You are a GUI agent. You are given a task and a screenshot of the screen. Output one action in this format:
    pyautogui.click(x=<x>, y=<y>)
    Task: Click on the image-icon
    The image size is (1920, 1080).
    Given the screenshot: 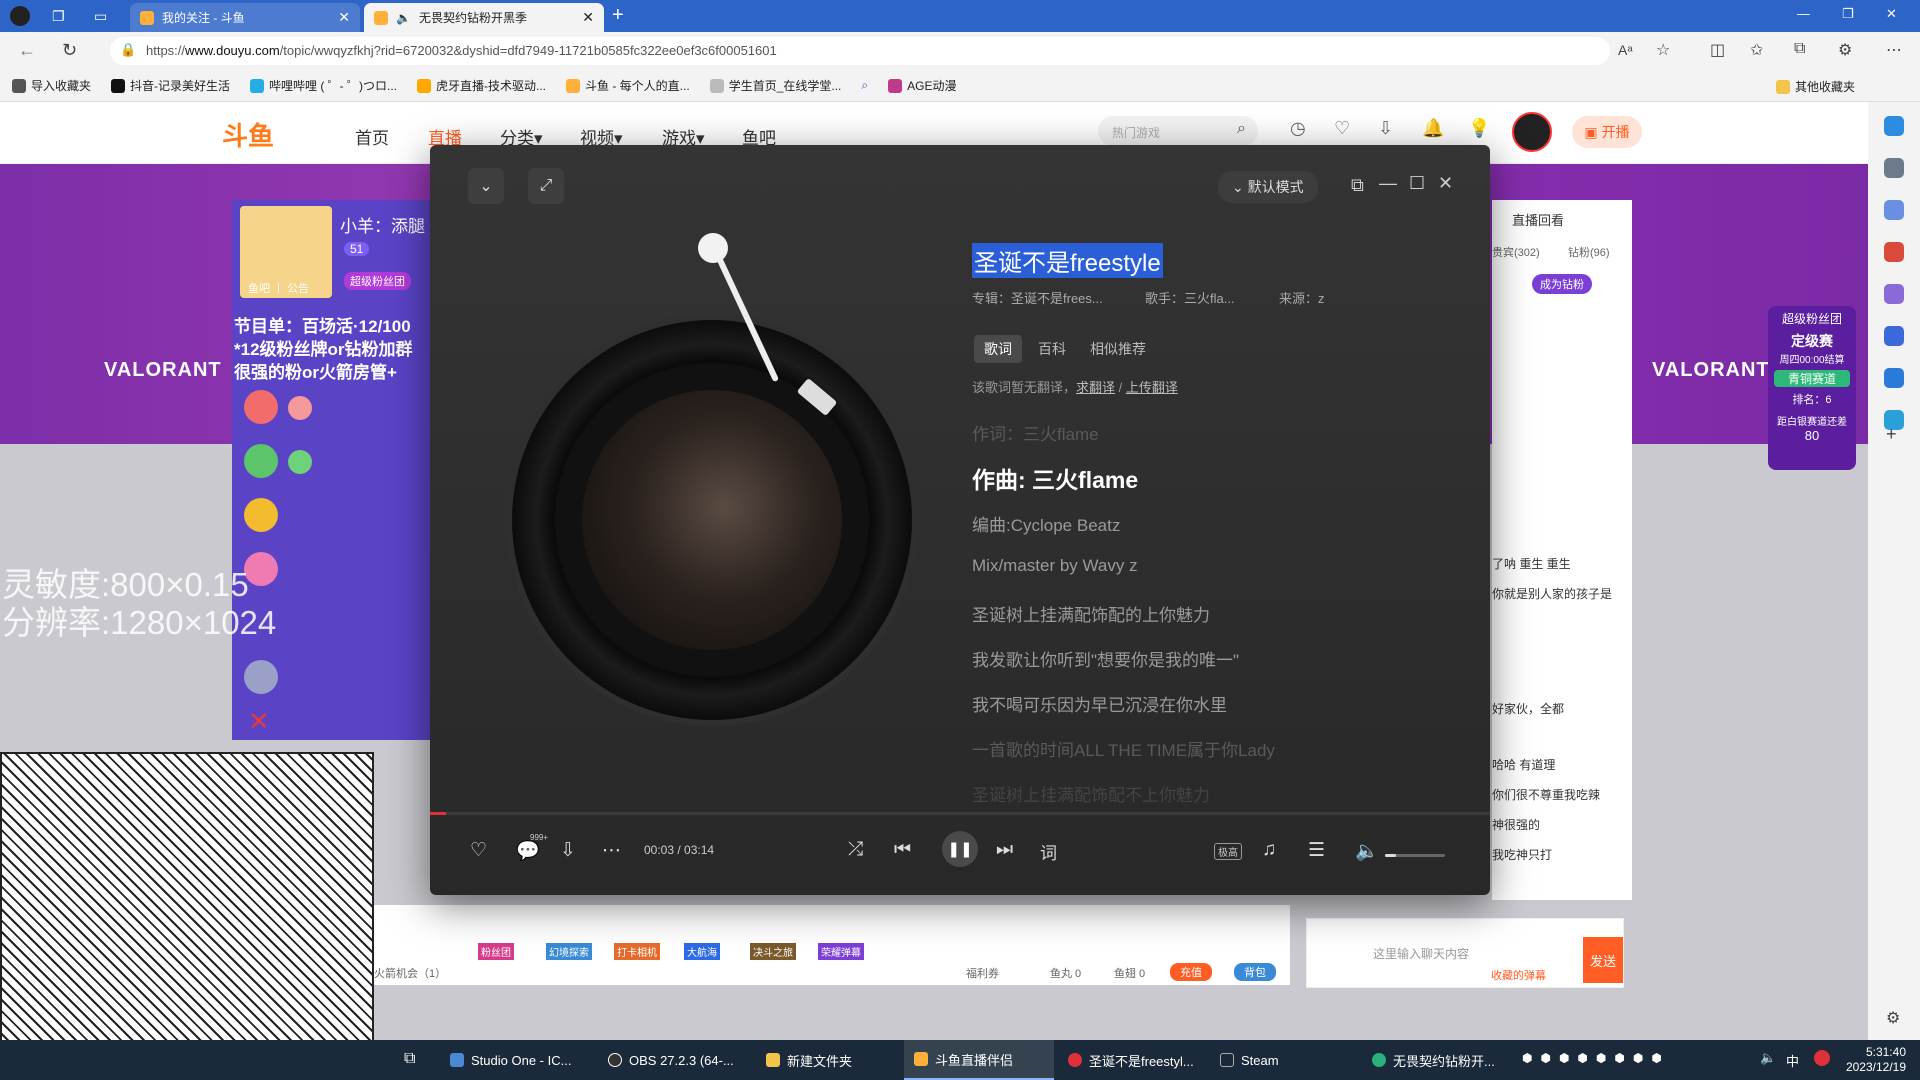 What is the action you would take?
    pyautogui.click(x=261, y=461)
    